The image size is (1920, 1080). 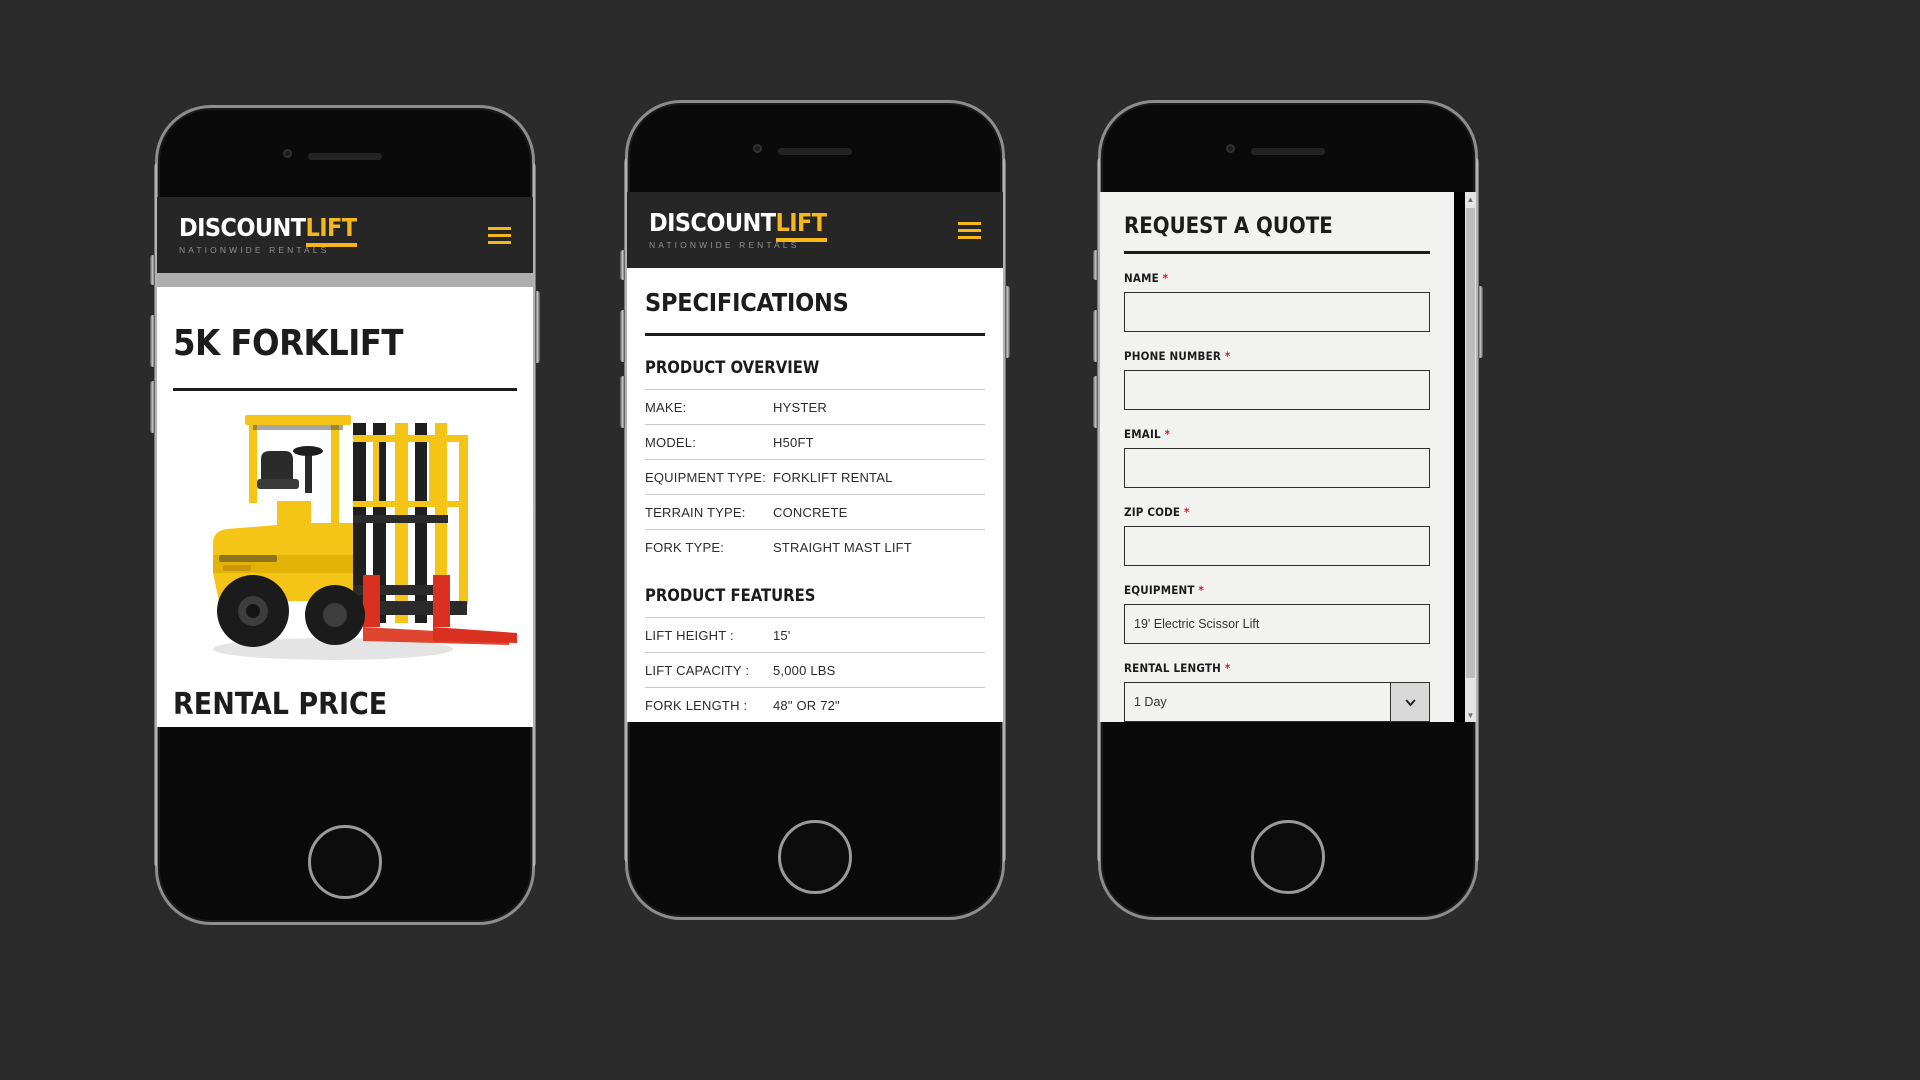 I want to click on table-row: TERRAIN TYPE: CONCRETE, so click(x=815, y=511).